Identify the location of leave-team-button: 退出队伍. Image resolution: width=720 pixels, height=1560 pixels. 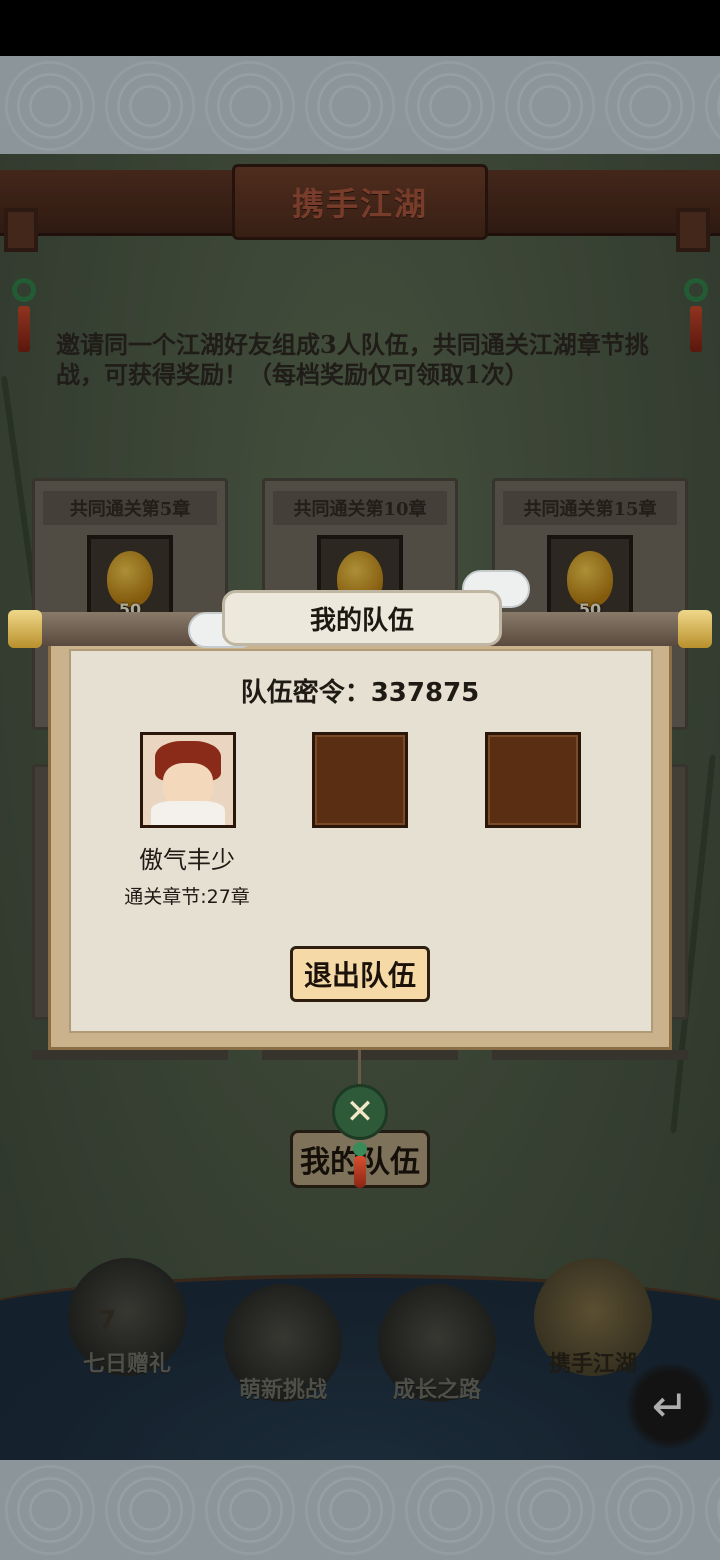
(360, 974).